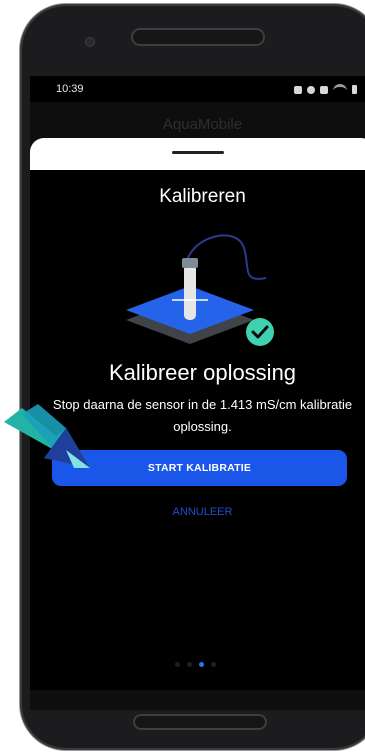 The image size is (365, 754). Describe the element at coordinates (197, 700) in the screenshot. I see `phone-bottom-bezel` at that location.